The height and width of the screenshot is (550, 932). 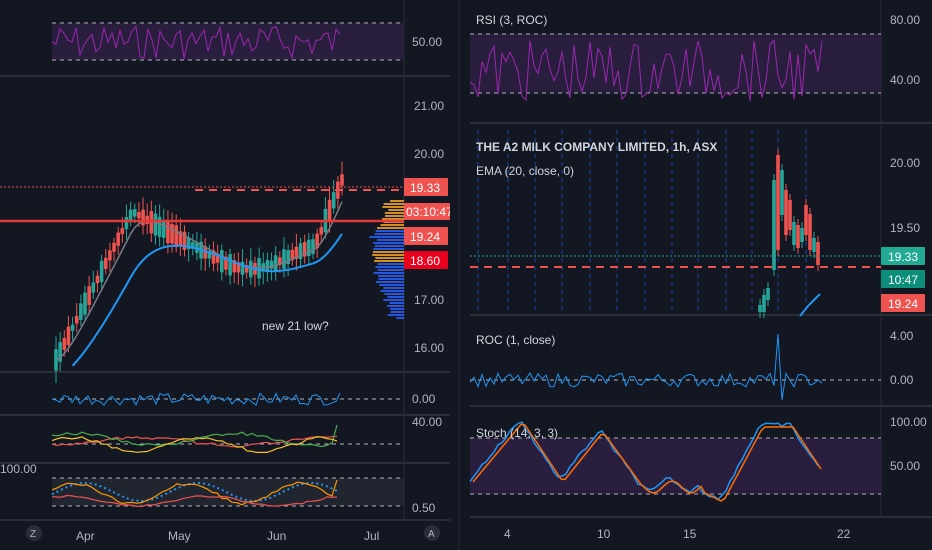 I want to click on time-label: 10, so click(x=604, y=534).